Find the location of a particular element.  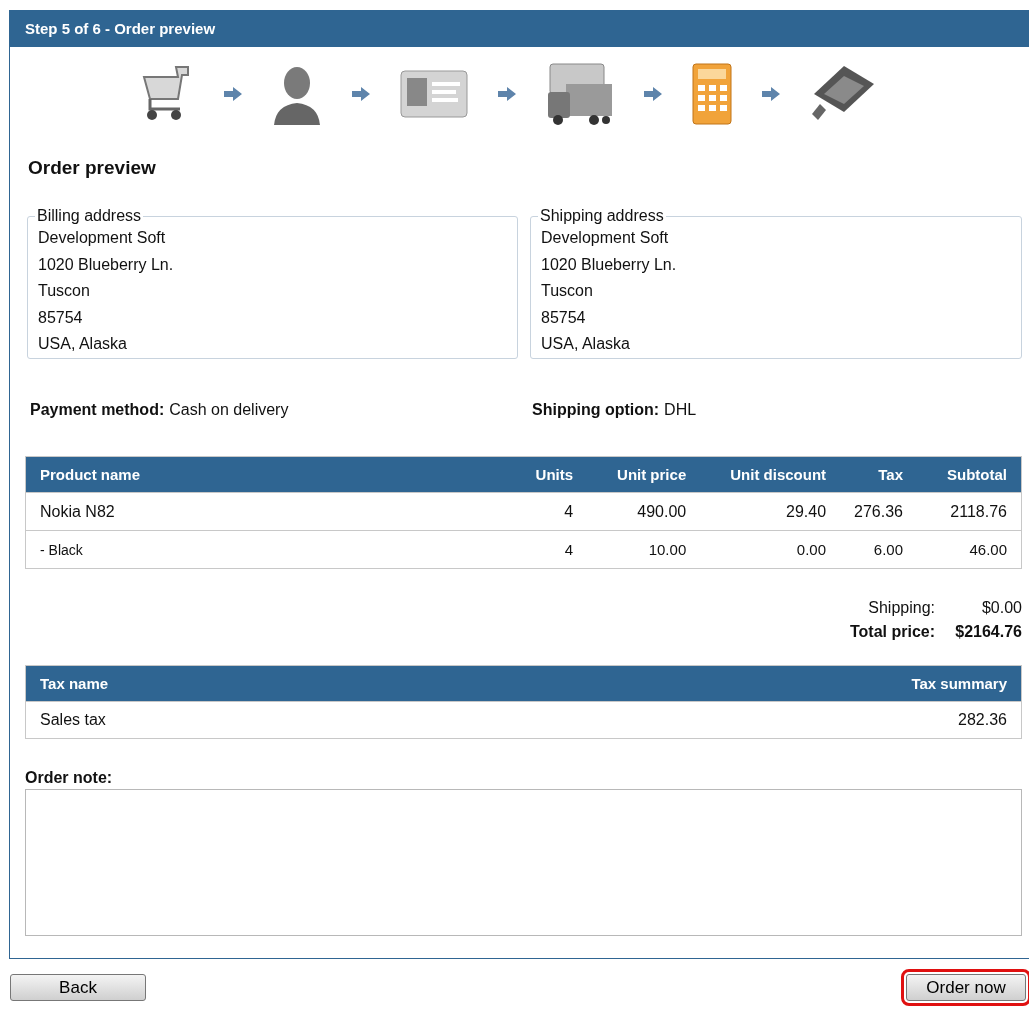

table-cell: 276.36 is located at coordinates (878, 511).